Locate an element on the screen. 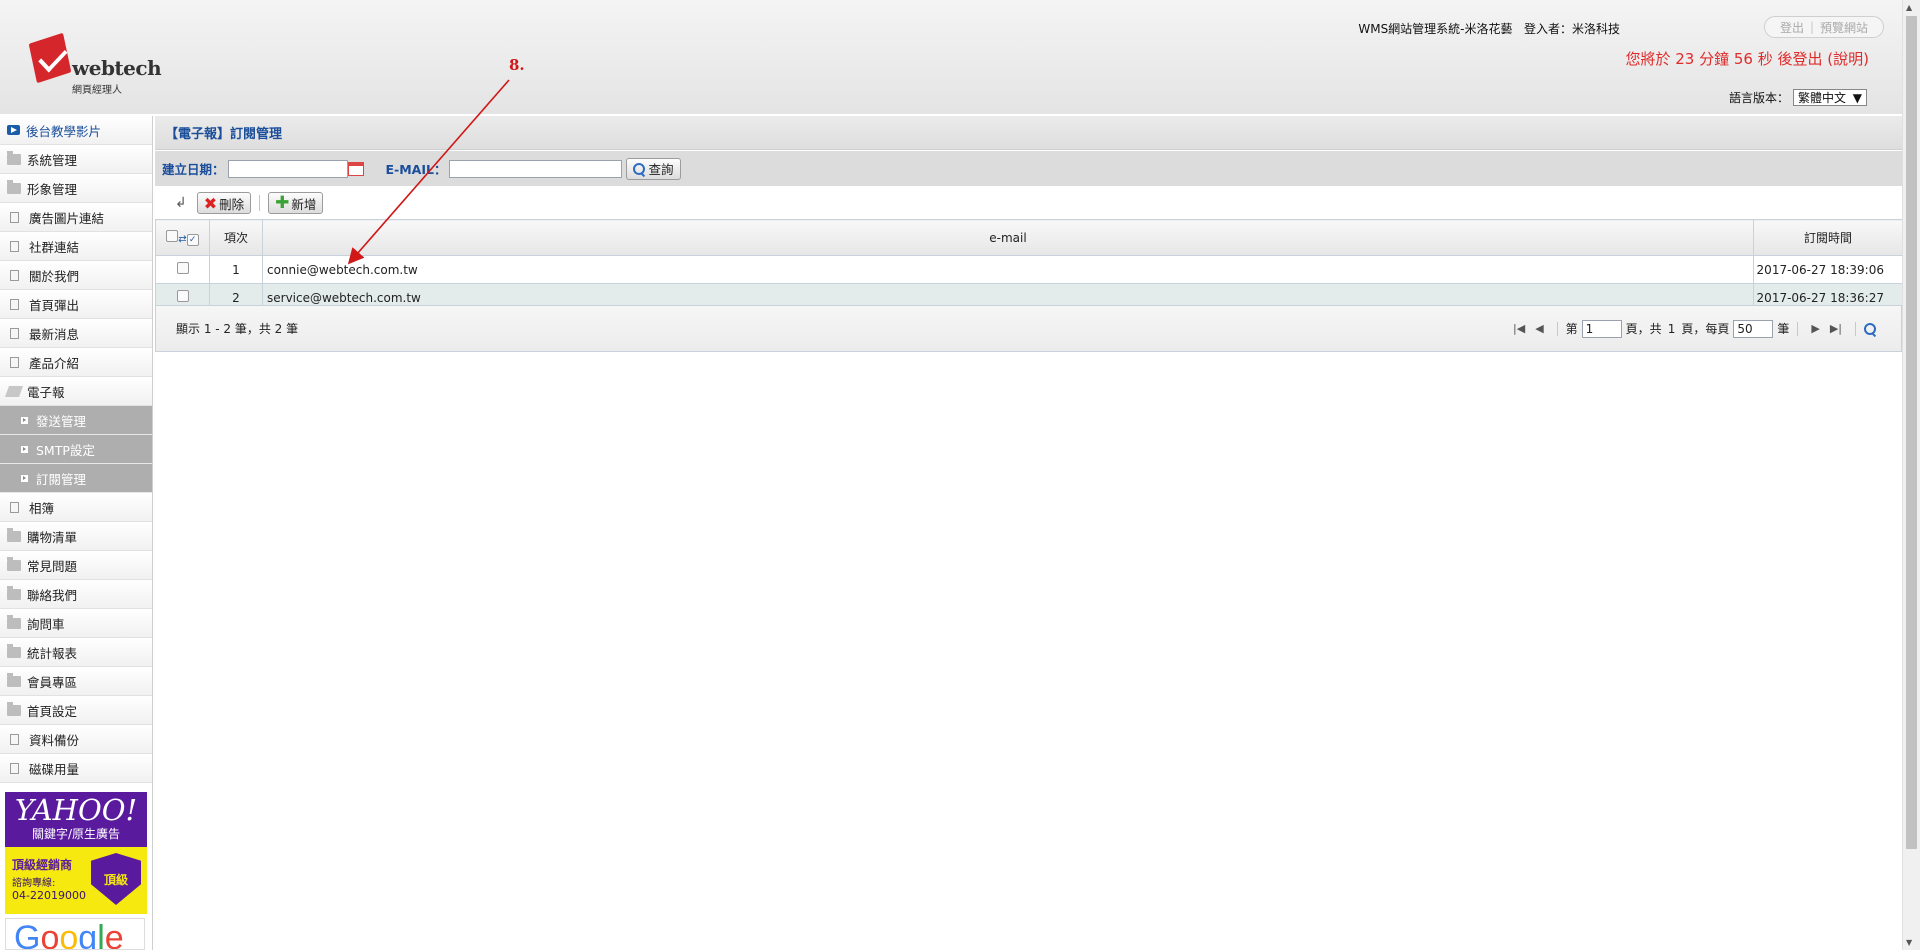 This screenshot has width=1920, height=950. prev-page-icon: ◀ is located at coordinates (1539, 328).